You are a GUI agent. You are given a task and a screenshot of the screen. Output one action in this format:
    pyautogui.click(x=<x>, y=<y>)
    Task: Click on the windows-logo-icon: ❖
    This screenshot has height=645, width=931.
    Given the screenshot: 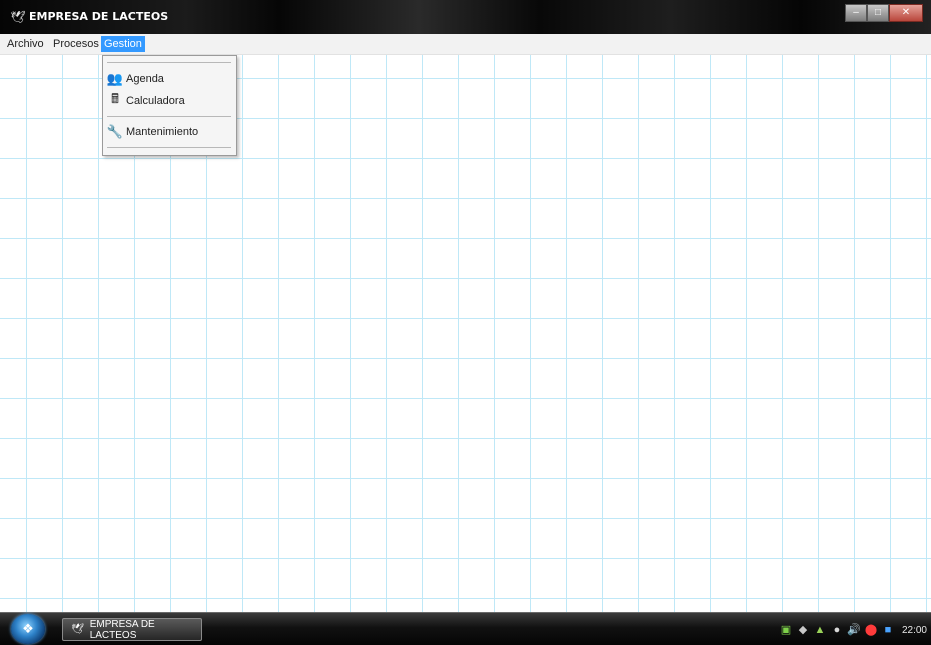 What is the action you would take?
    pyautogui.click(x=28, y=628)
    